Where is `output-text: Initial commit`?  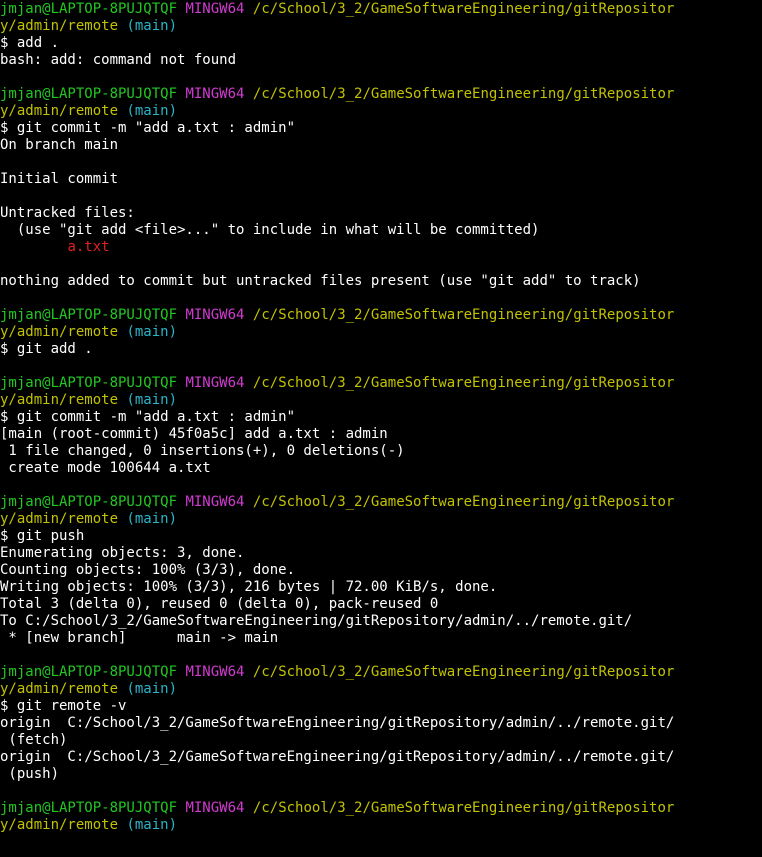 output-text: Initial commit is located at coordinates (59, 179).